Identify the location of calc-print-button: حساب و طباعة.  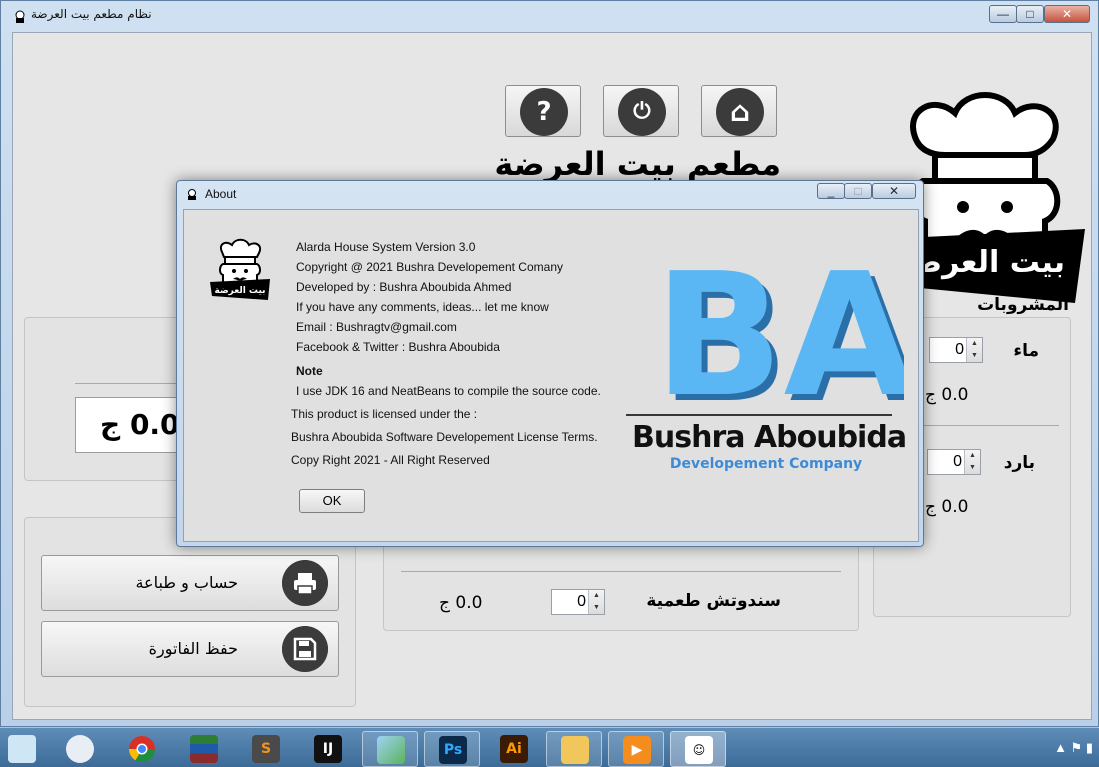
(190, 583).